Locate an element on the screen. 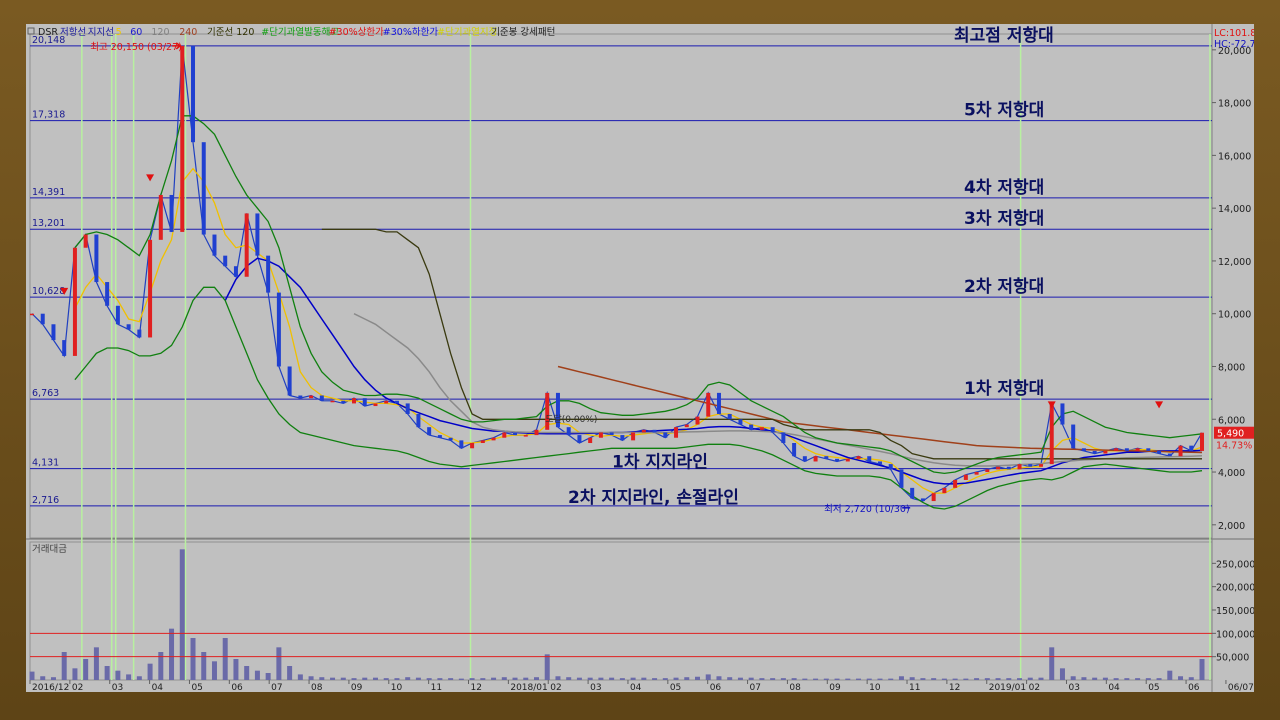  level-value-label: 13,201 is located at coordinates (48, 223).